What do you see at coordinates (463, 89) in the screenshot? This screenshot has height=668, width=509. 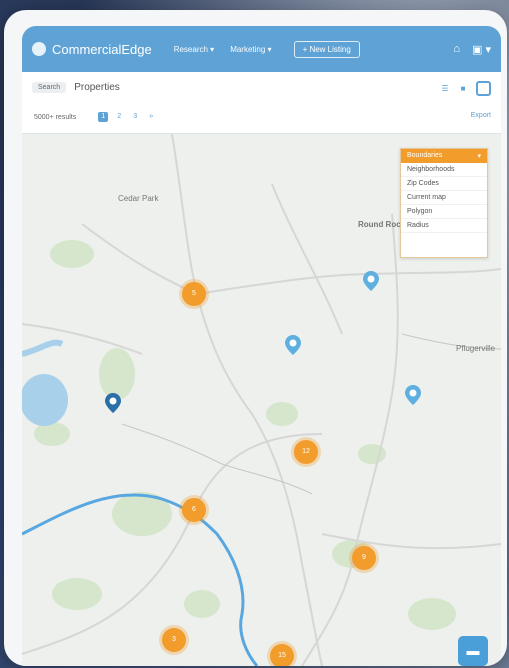 I see `grid-view-icon: ■` at bounding box center [463, 89].